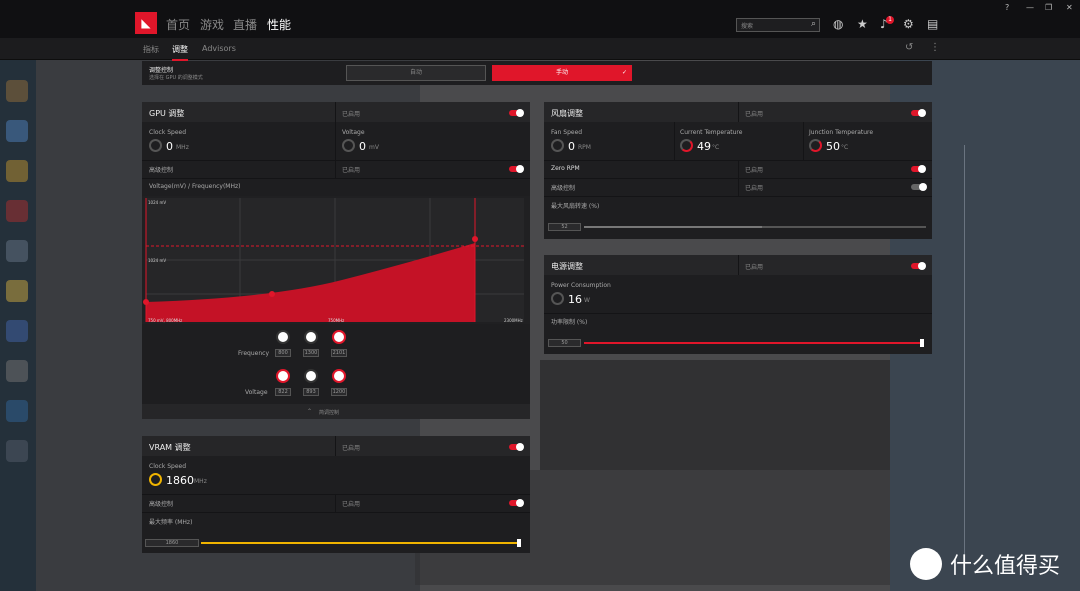 This screenshot has width=1080, height=591. I want to click on power-slider-value: 50, so click(564, 343).